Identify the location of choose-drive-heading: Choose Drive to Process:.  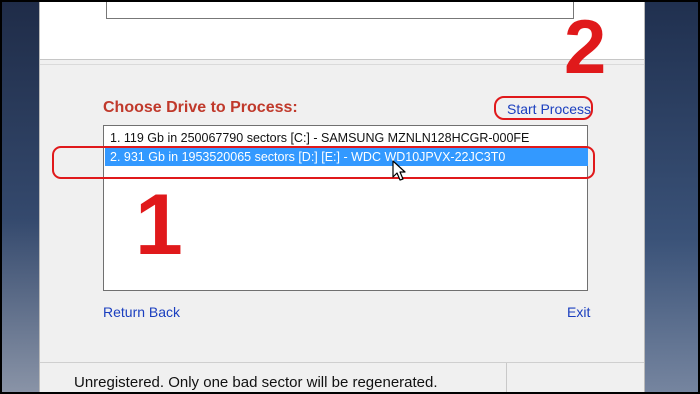
(200, 107).